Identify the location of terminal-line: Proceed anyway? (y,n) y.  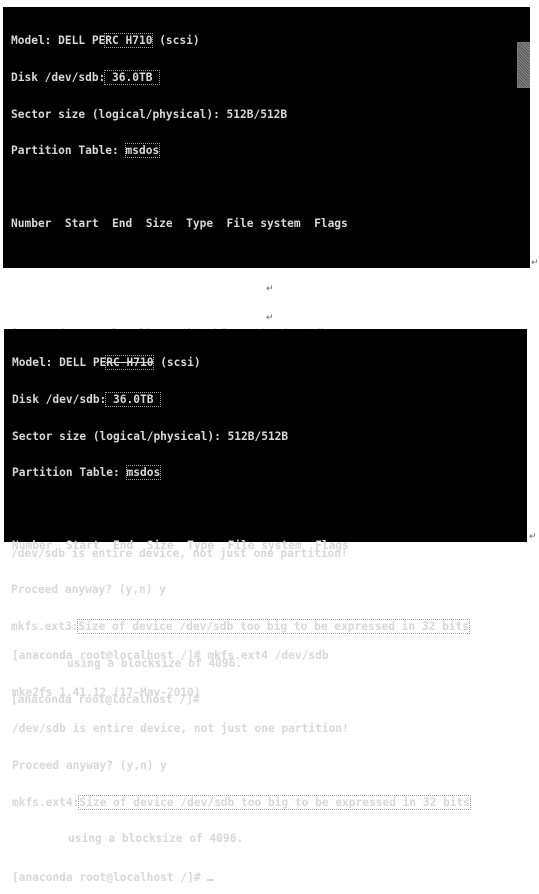
(89, 765).